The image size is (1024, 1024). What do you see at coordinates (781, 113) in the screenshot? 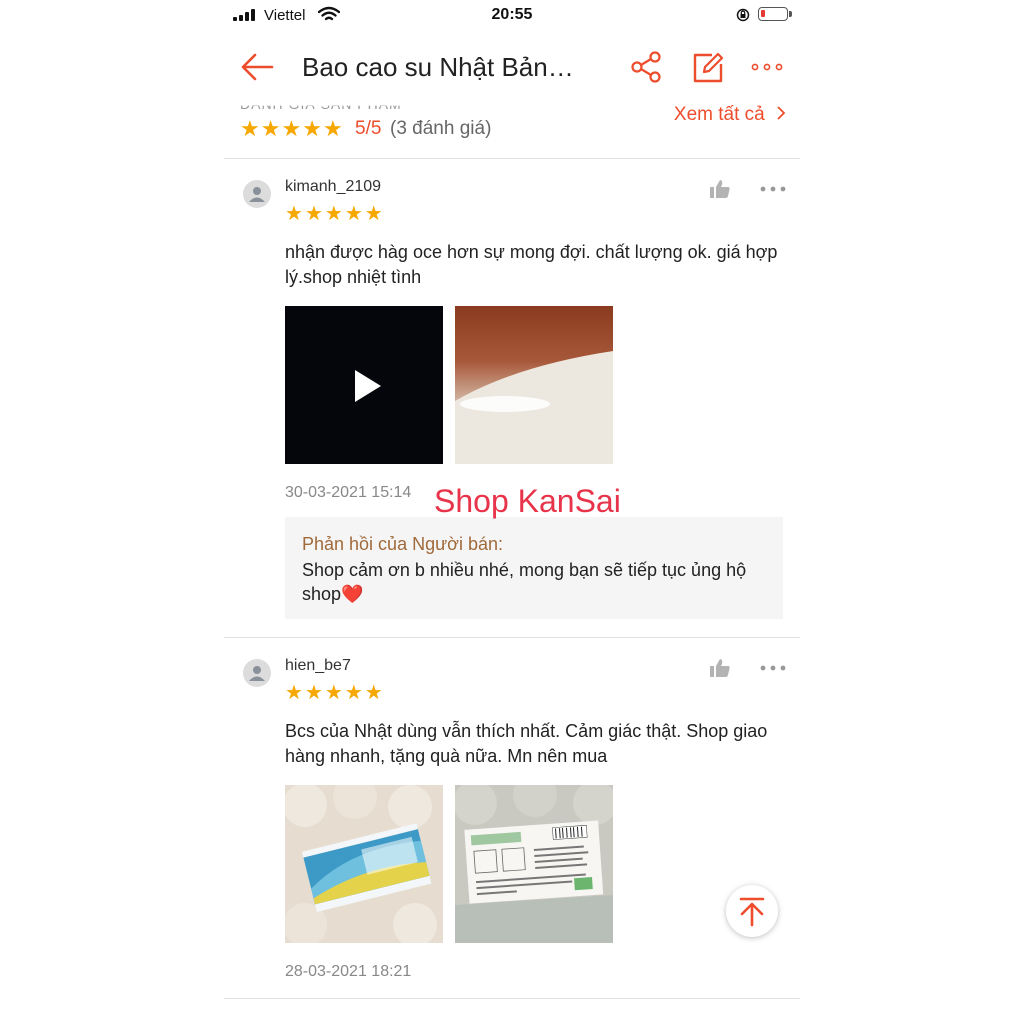
I see `chevron-right-icon` at bounding box center [781, 113].